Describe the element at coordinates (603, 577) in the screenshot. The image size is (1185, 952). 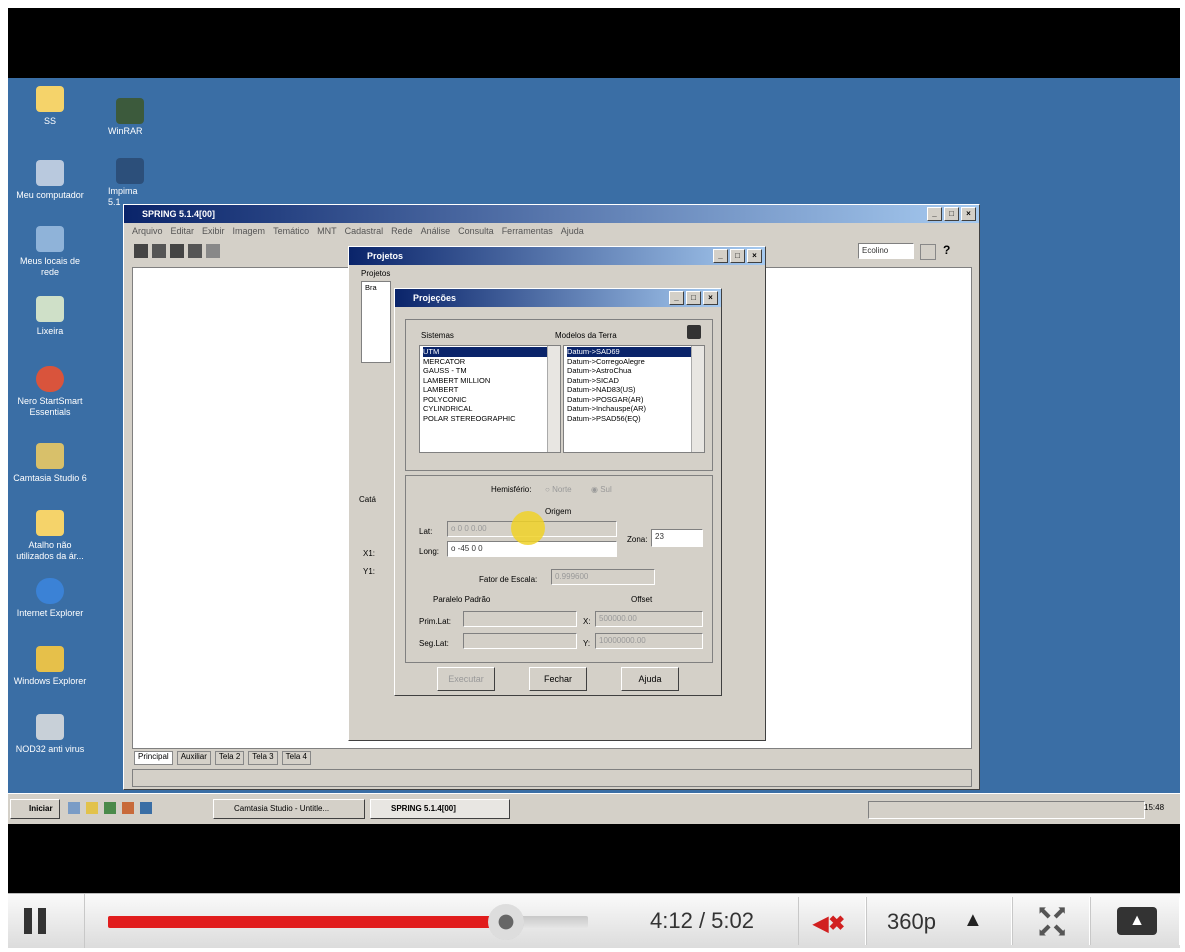
I see `fator-input: 0.999600` at that location.